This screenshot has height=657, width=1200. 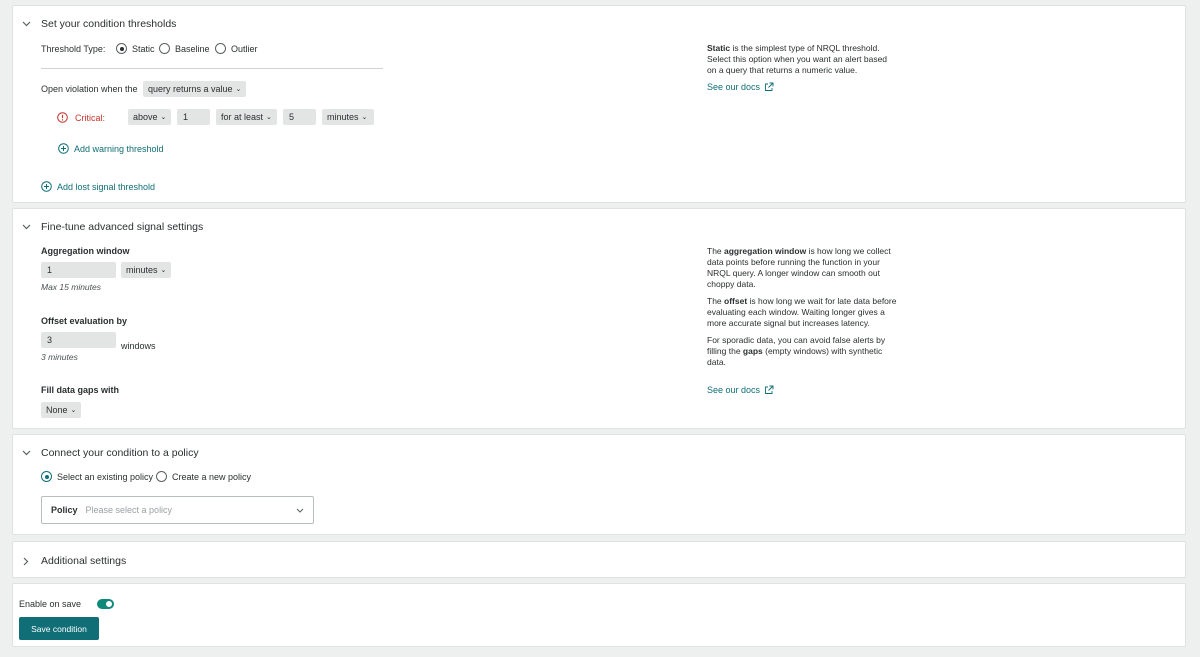 What do you see at coordinates (89, 89) in the screenshot?
I see `open-violation-label: Open violation when the` at bounding box center [89, 89].